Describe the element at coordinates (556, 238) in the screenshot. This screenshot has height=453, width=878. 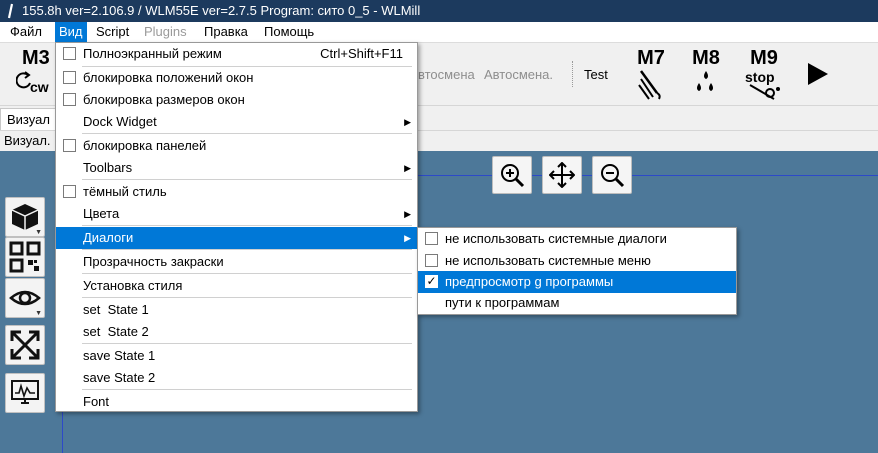
I see `menu-item-label: не использовать системные диалоги` at that location.